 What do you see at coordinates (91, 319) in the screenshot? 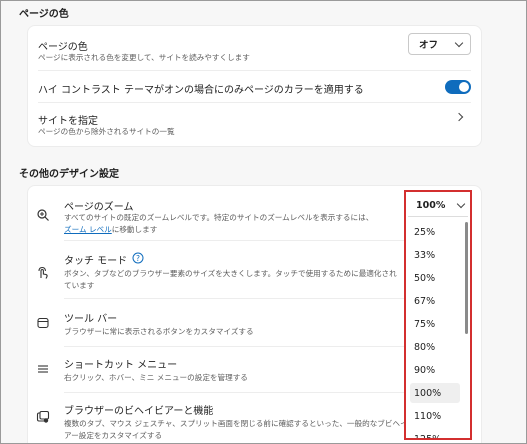
I see `toolbar-title: ツール バー` at bounding box center [91, 319].